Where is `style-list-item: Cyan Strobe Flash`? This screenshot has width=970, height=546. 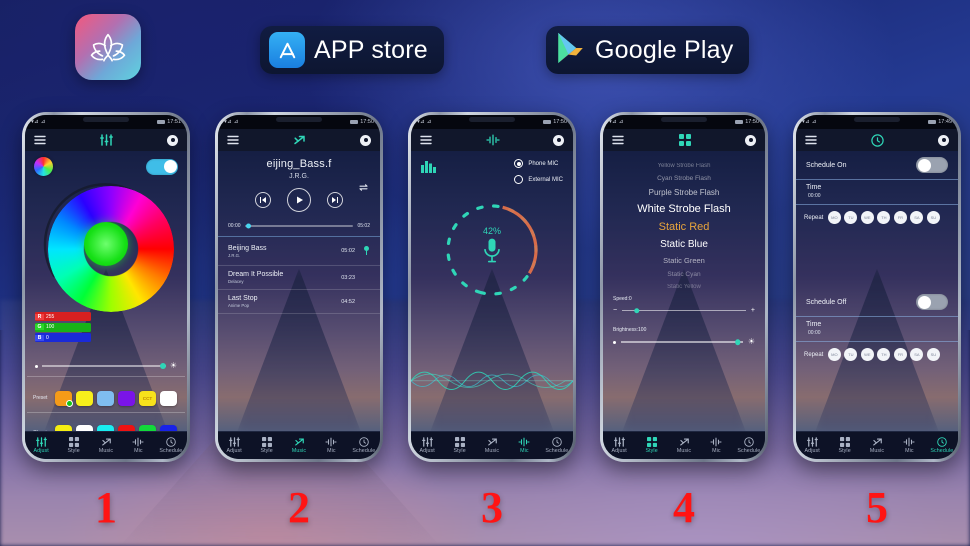 style-list-item: Cyan Strobe Flash is located at coordinates (684, 178).